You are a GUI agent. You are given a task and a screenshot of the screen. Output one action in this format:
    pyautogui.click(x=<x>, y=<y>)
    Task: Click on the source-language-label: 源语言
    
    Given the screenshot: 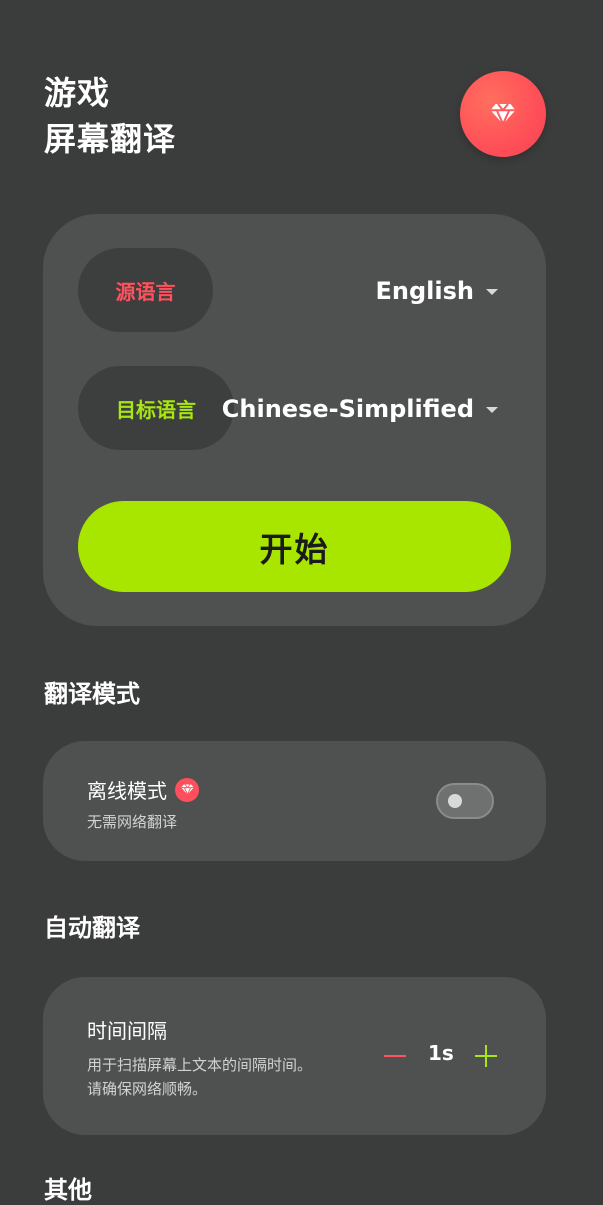 What is the action you would take?
    pyautogui.click(x=145, y=290)
    